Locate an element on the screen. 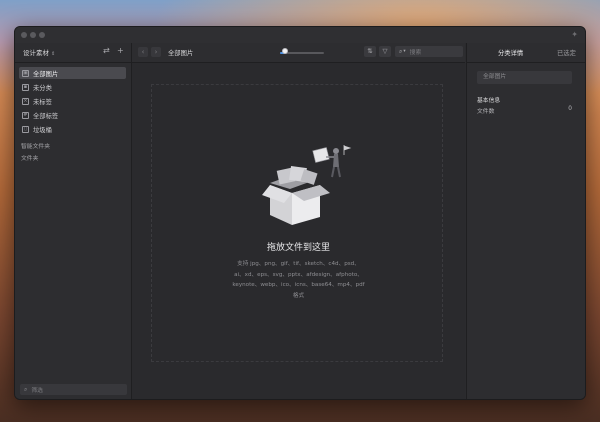  tab-selected: 已选定 is located at coordinates (566, 52).